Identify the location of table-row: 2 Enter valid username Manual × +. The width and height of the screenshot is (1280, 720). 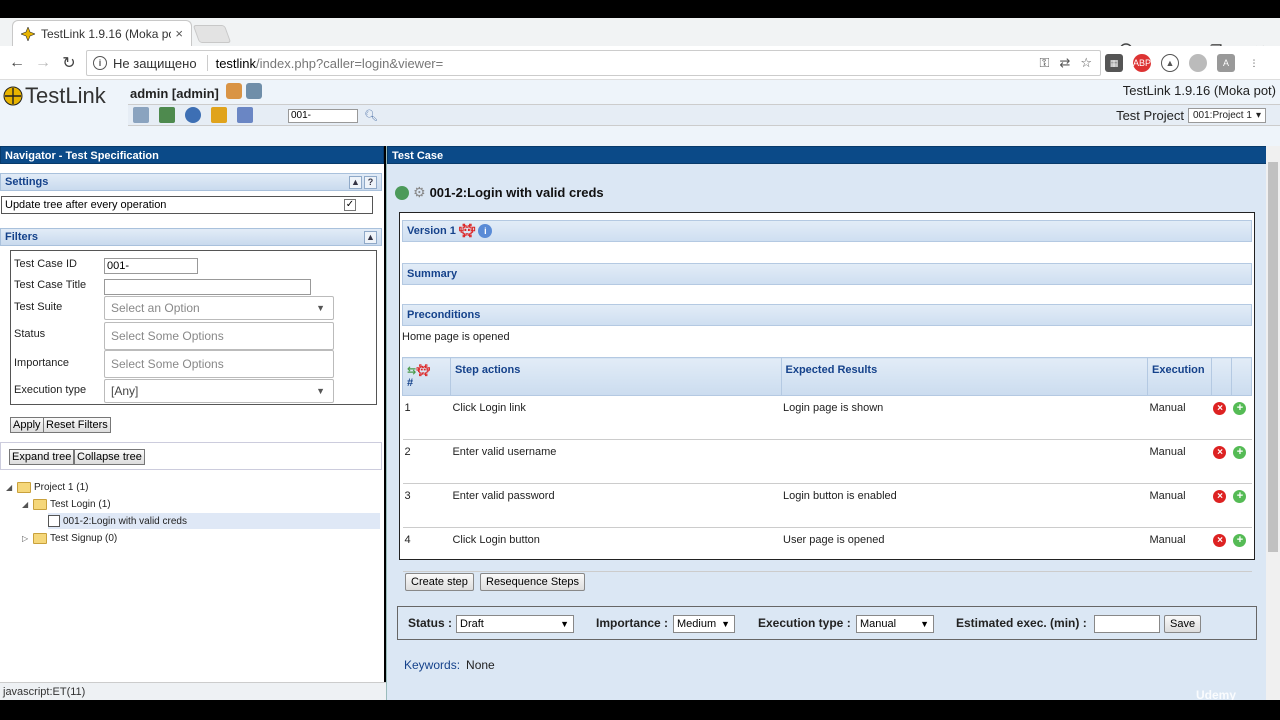
(827, 461).